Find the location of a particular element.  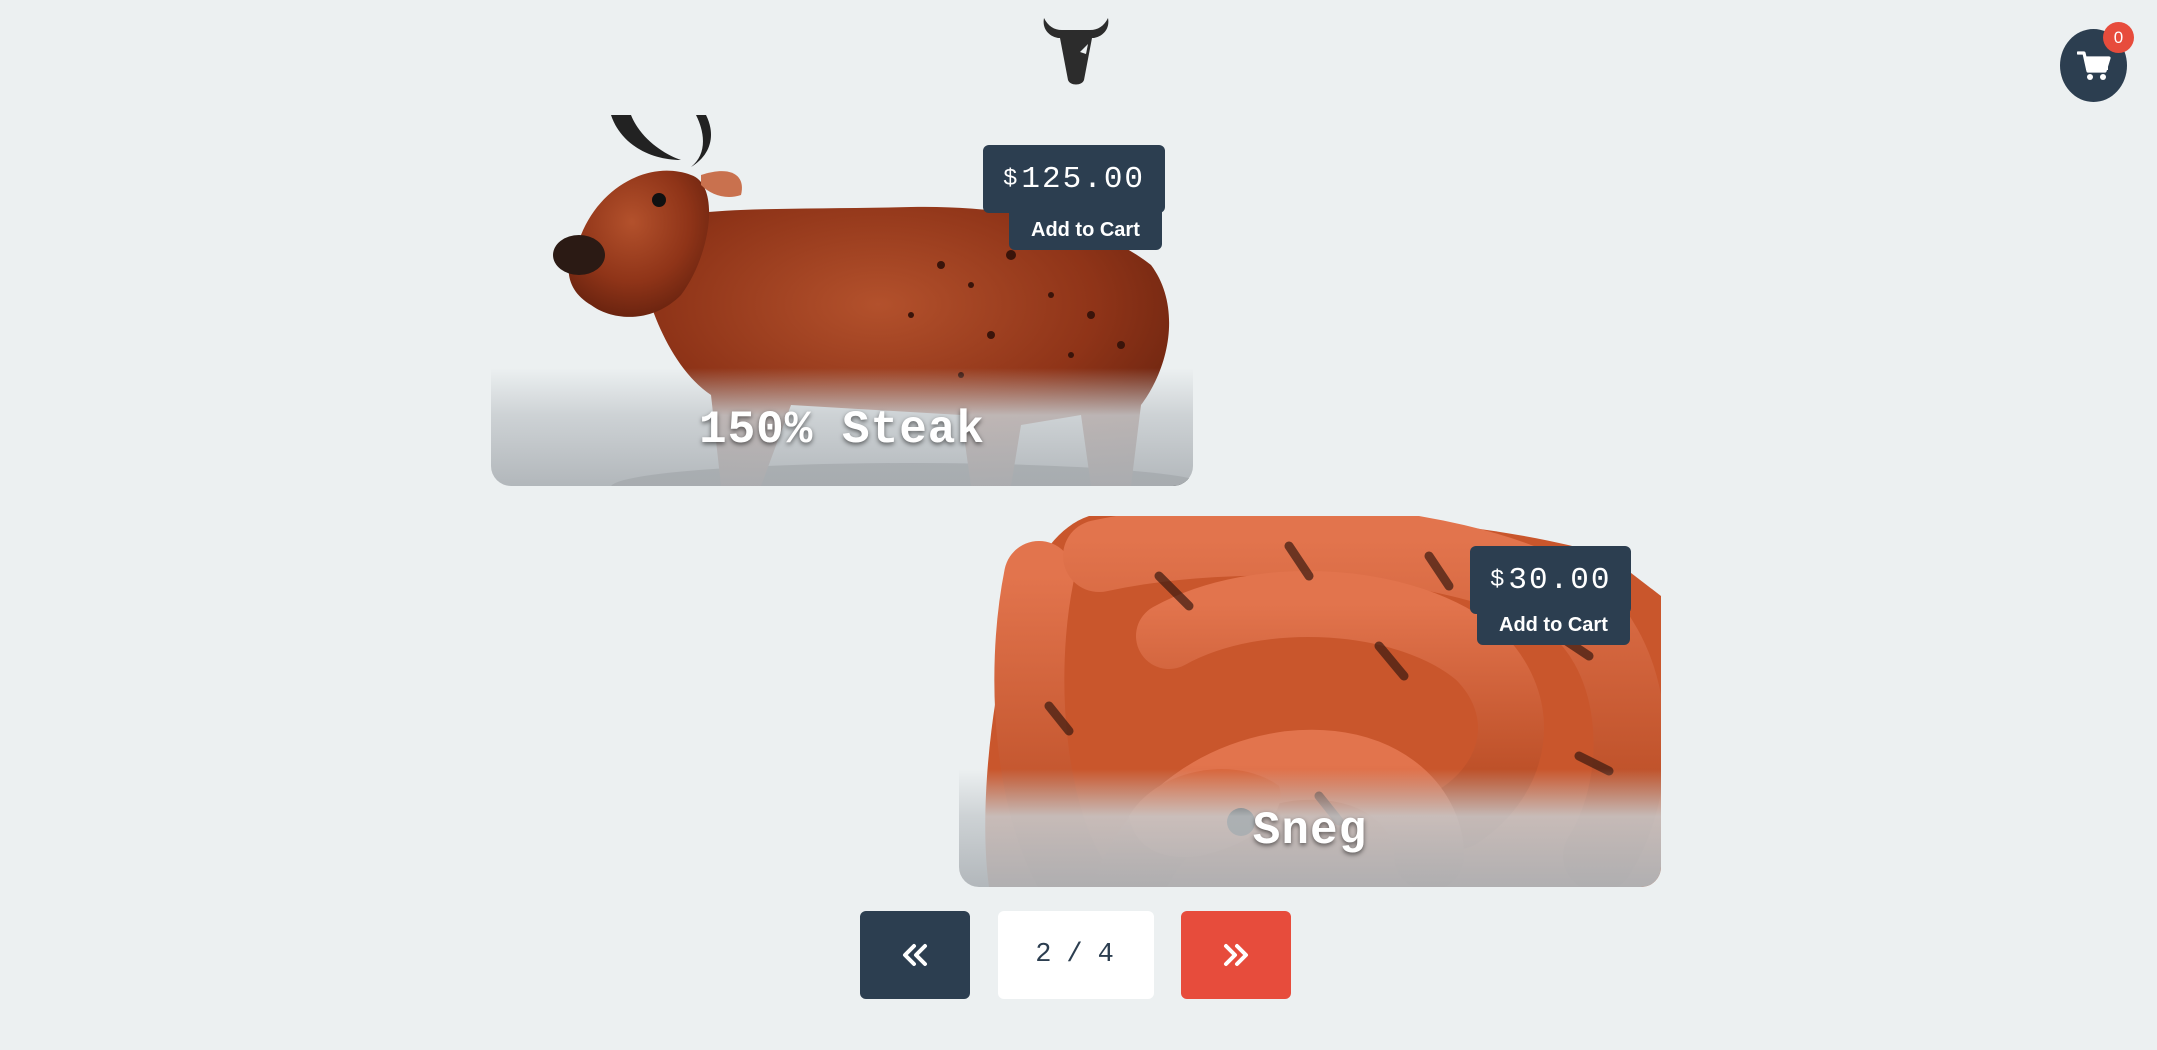

total-pages: 4 is located at coordinates (1107, 955).